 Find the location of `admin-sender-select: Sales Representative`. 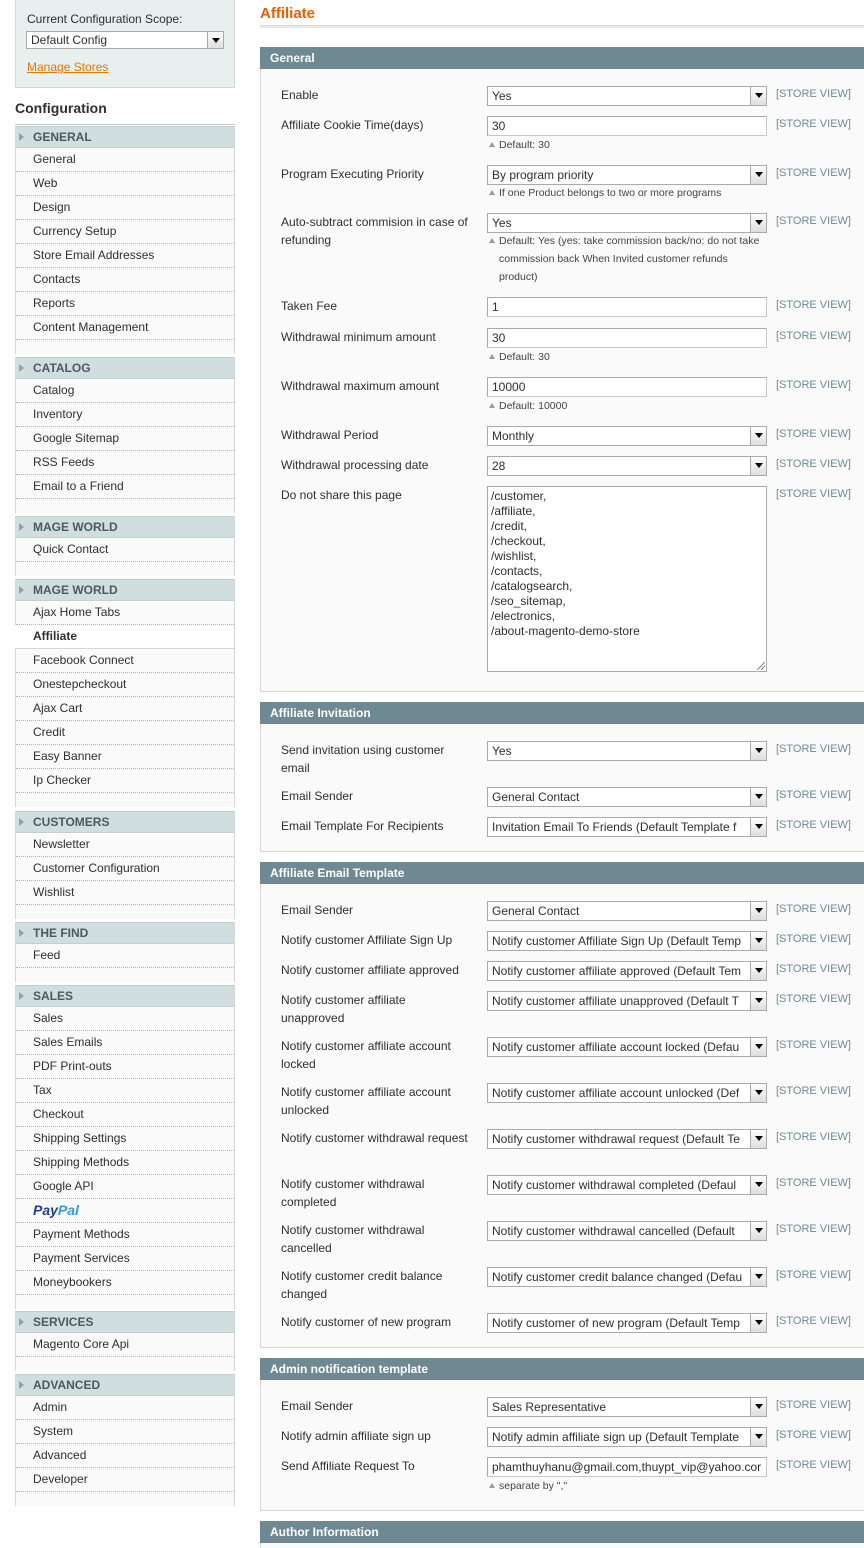

admin-sender-select: Sales Representative is located at coordinates (627, 1407).